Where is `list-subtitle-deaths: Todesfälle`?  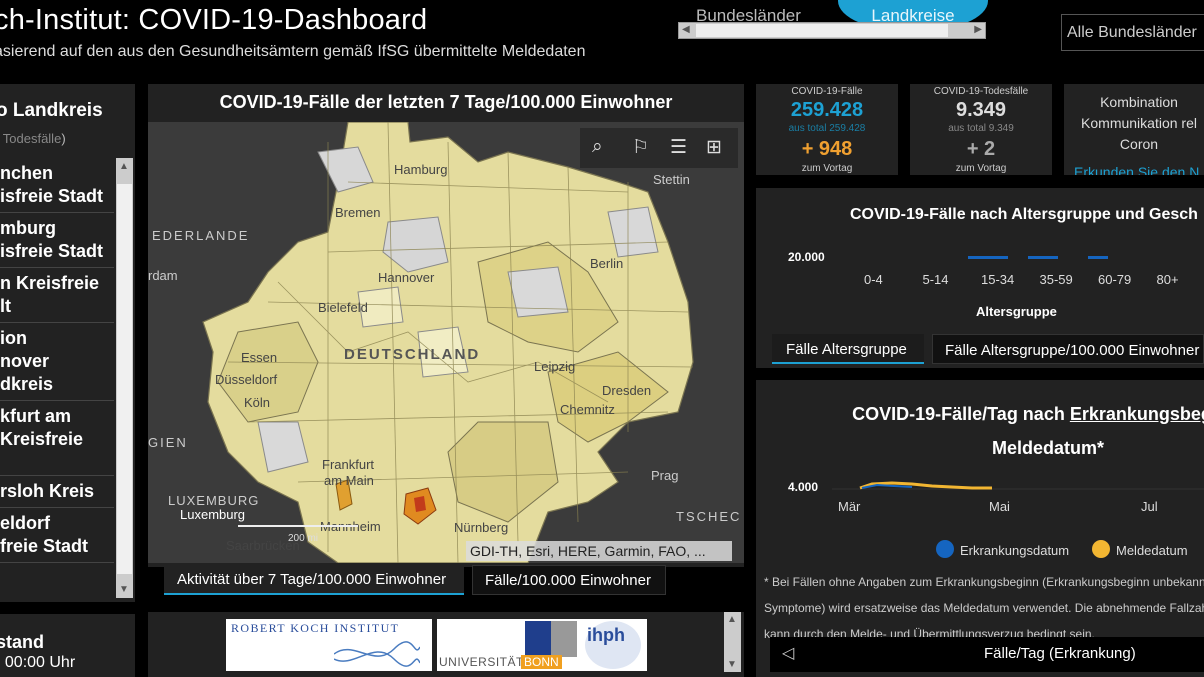
list-subtitle-deaths: Todesfälle is located at coordinates (32, 138).